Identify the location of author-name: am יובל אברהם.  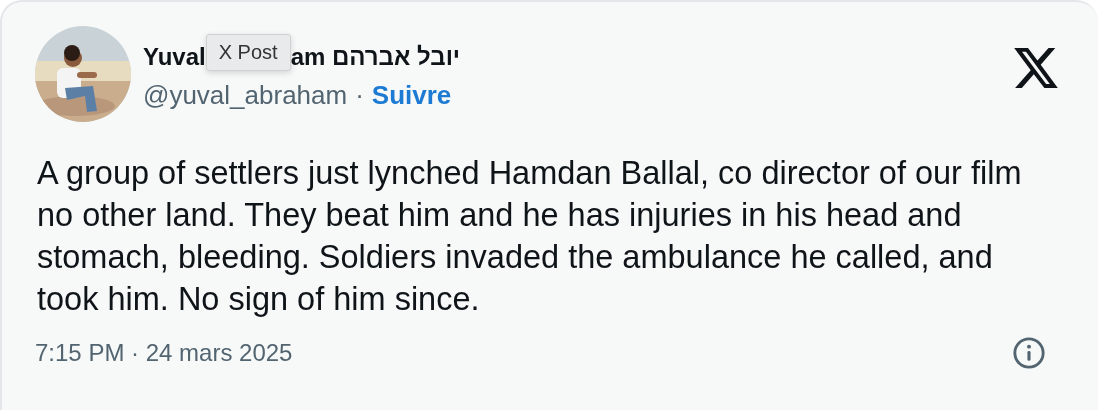
(375, 57).